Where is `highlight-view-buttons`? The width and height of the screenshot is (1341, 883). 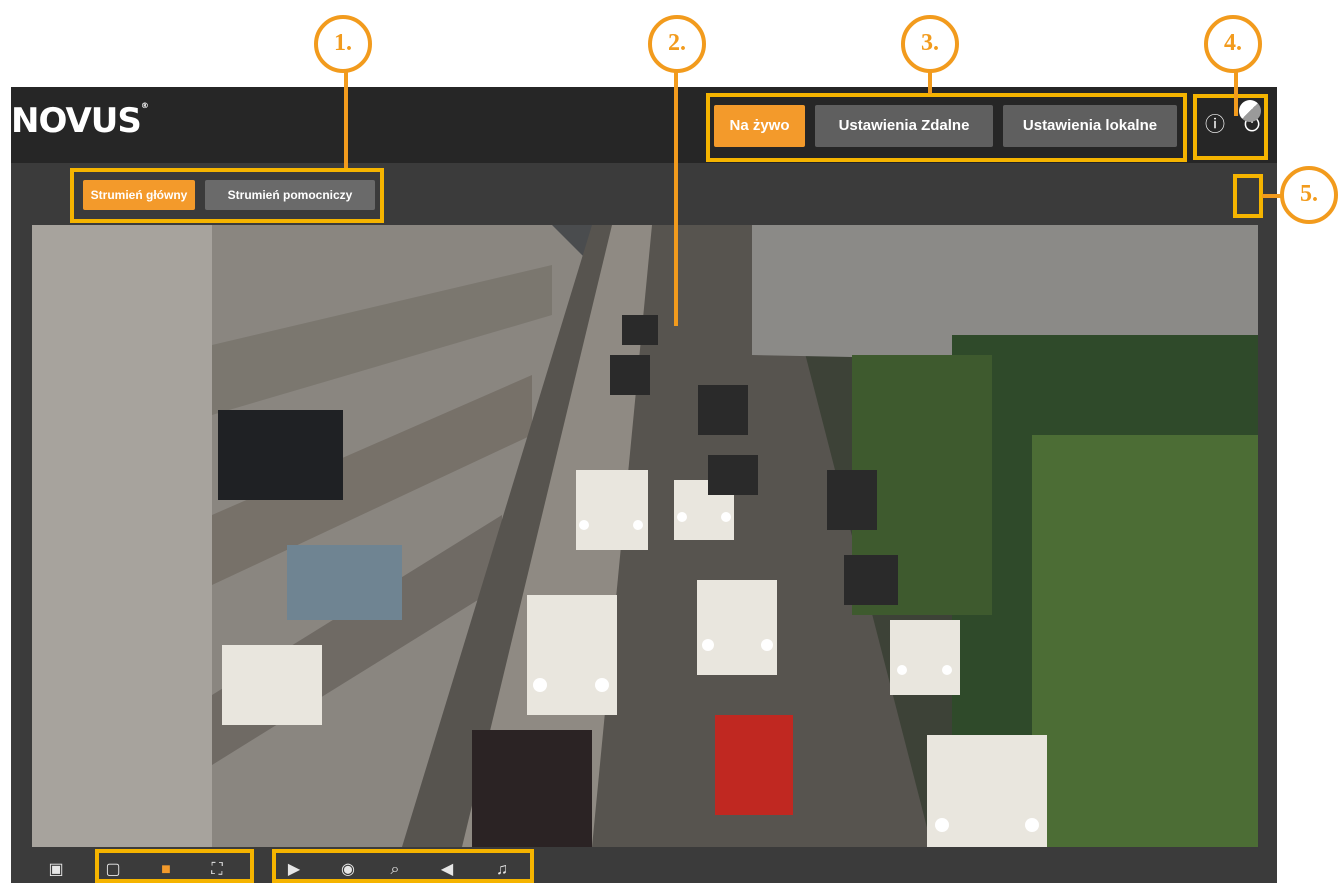 highlight-view-buttons is located at coordinates (174, 866).